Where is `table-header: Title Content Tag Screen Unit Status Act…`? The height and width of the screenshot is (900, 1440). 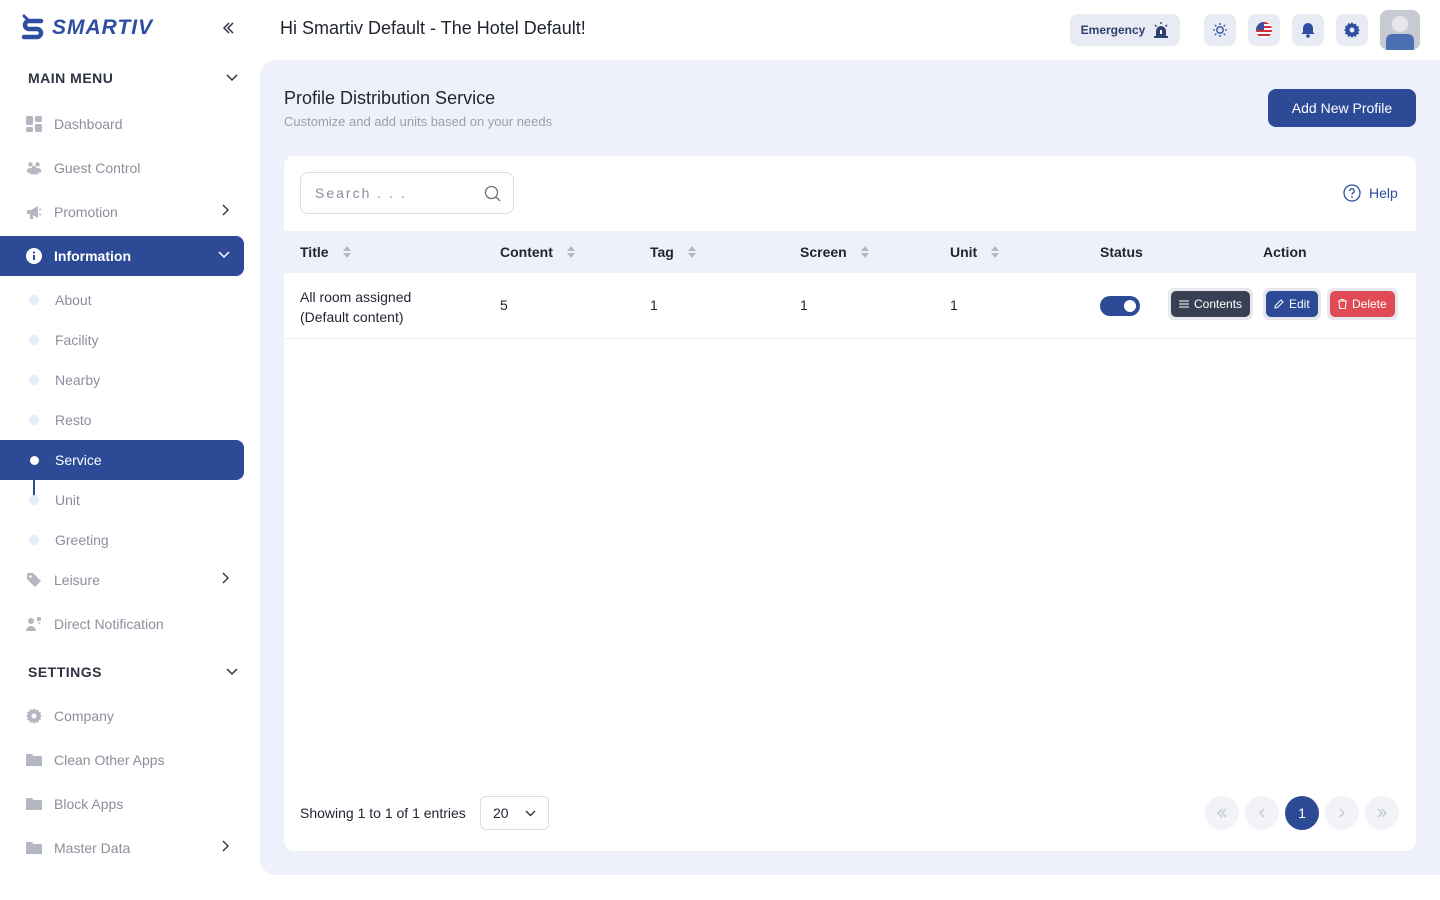 table-header: Title Content Tag Screen Unit Status Act… is located at coordinates (850, 252).